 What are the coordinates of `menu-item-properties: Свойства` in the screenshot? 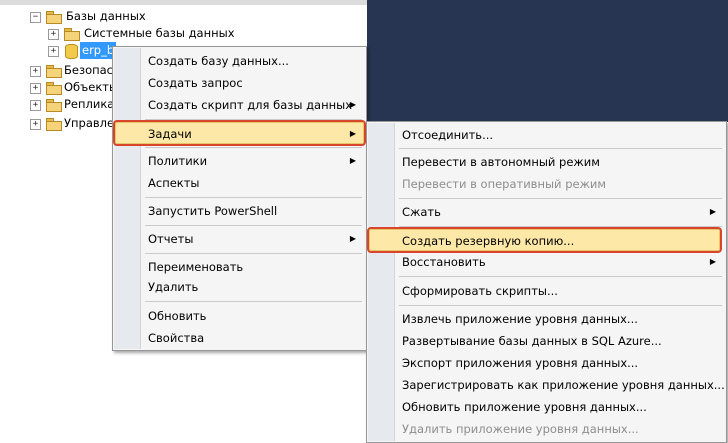 It's located at (239, 338).